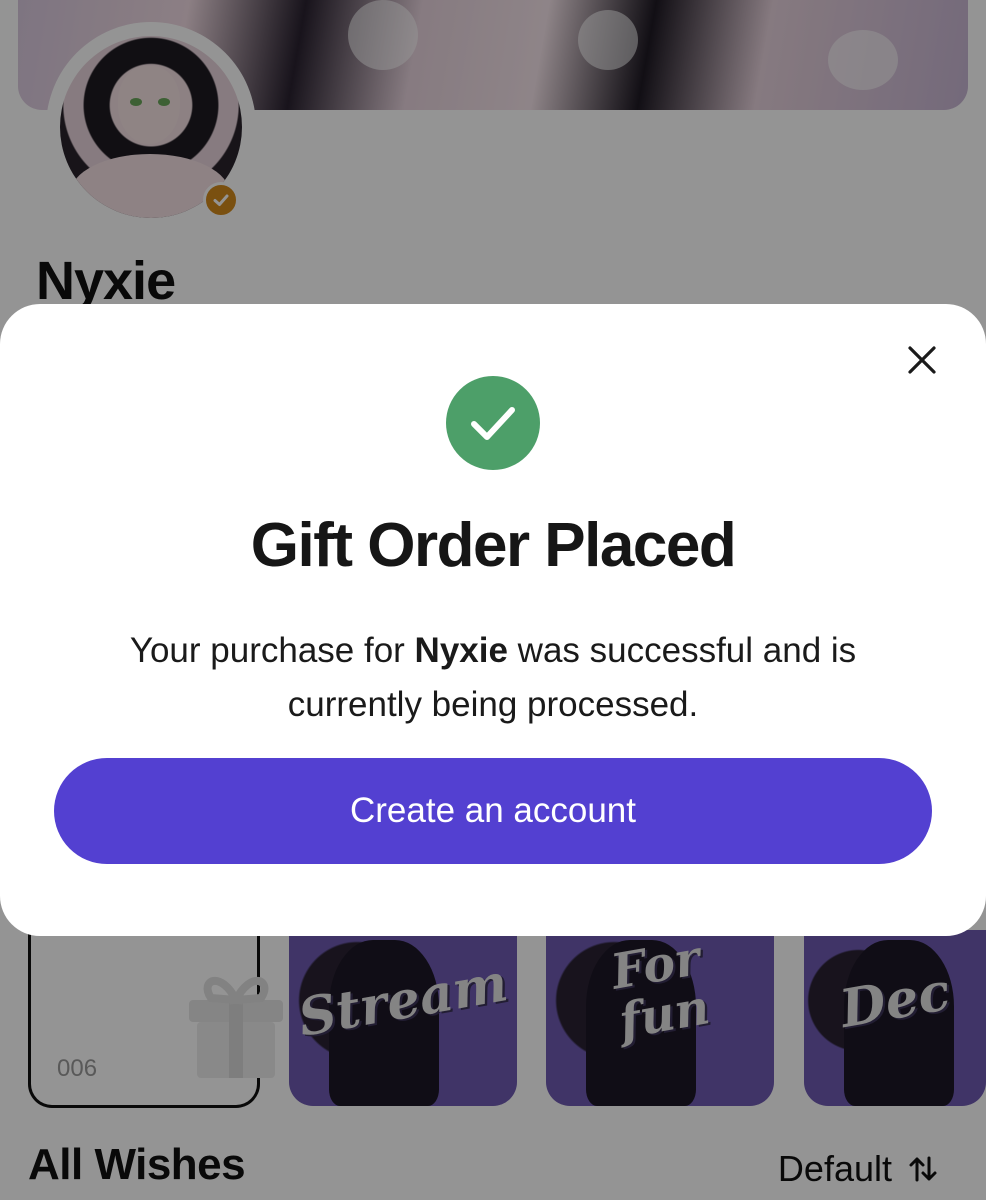 The width and height of the screenshot is (986, 1200). I want to click on close-icon, so click(922, 360).